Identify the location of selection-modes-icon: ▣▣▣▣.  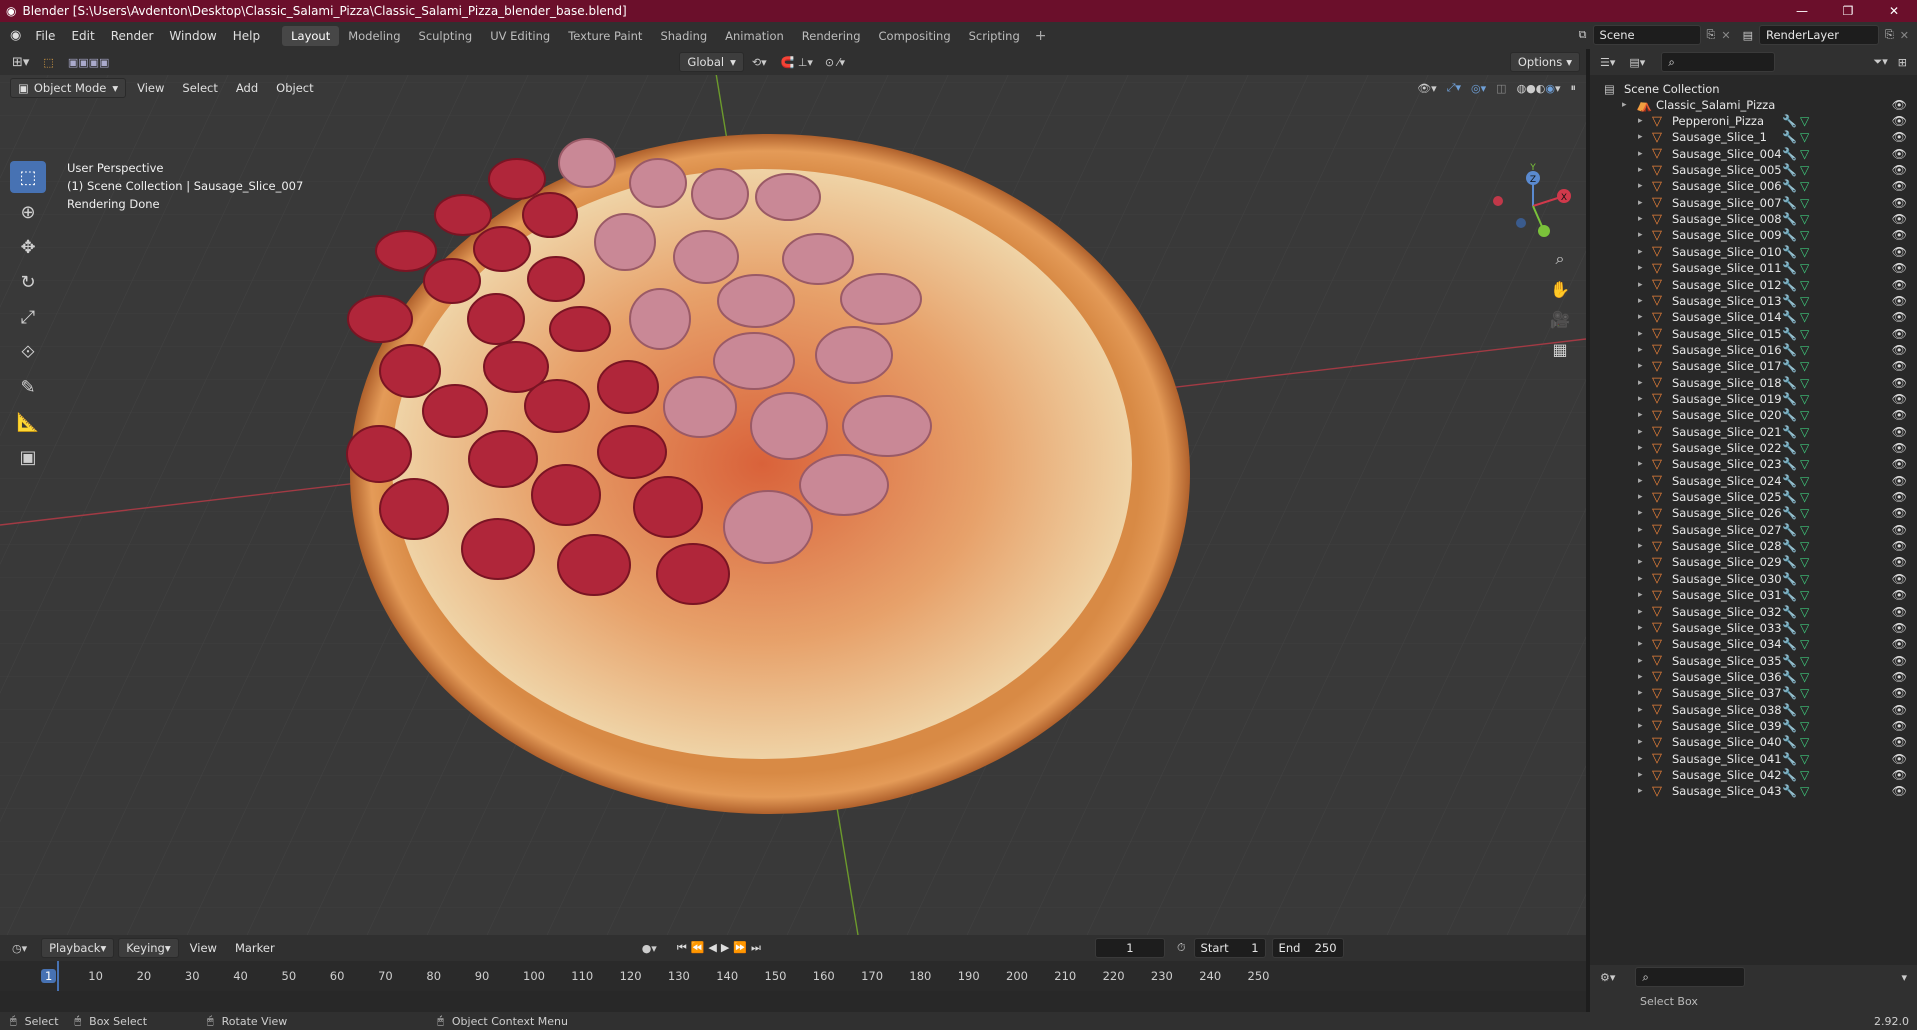
(89, 62).